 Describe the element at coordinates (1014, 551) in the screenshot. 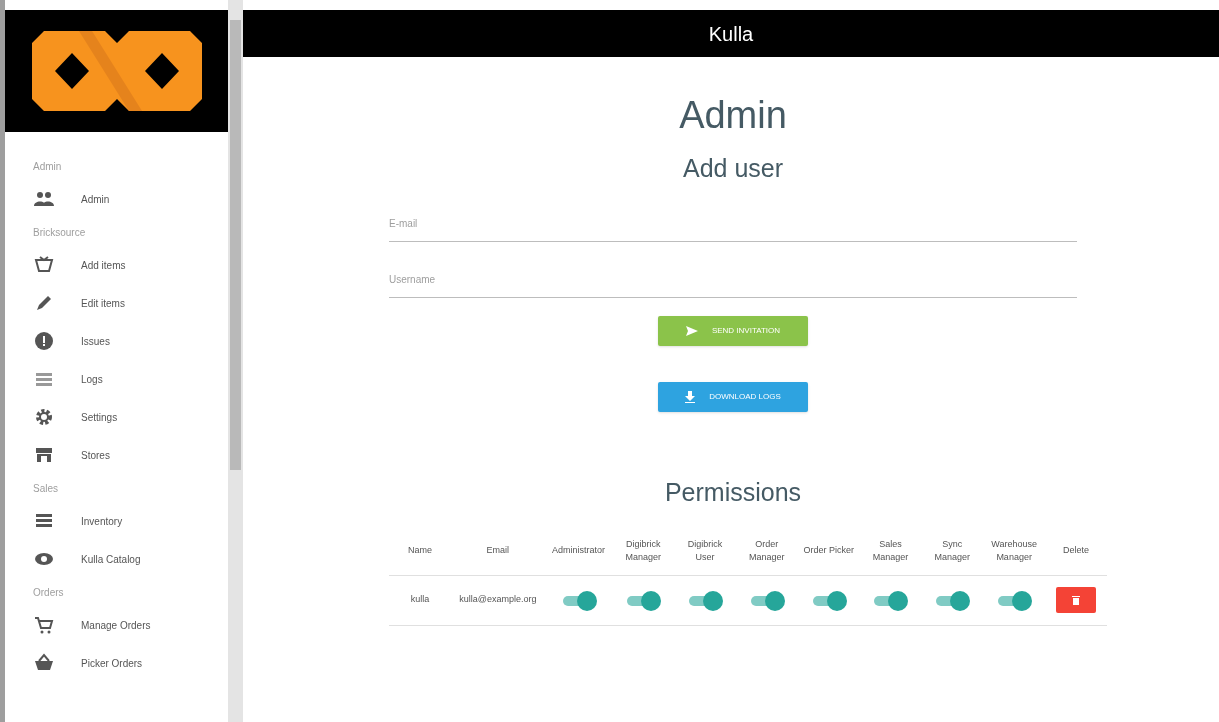

I see `column-header: Warehouse Manager` at that location.